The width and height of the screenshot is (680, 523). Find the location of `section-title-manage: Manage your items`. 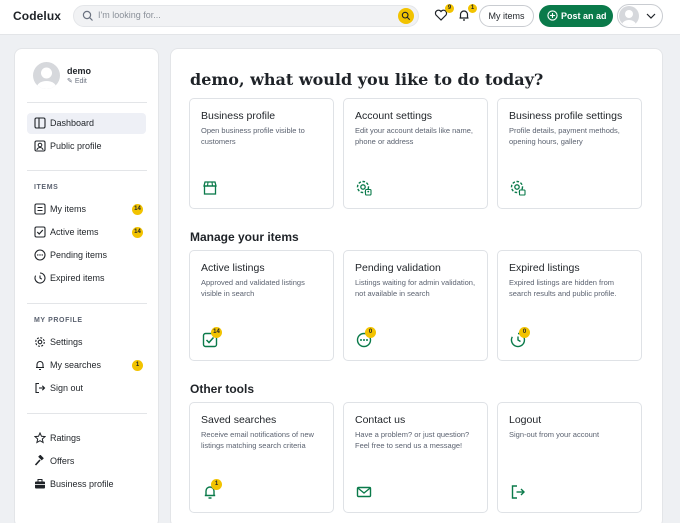

section-title-manage: Manage your items is located at coordinates (244, 237).